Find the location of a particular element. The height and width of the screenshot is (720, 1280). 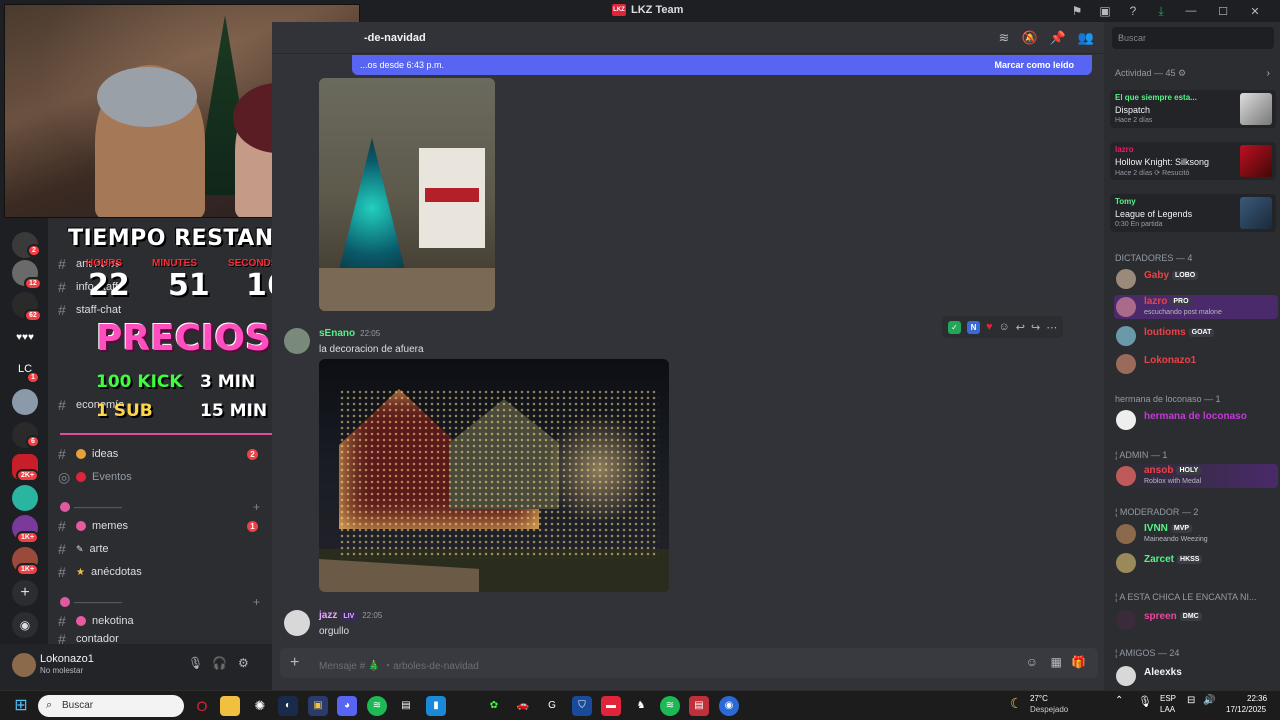

app-icon: 🚗 is located at coordinates (523, 706).